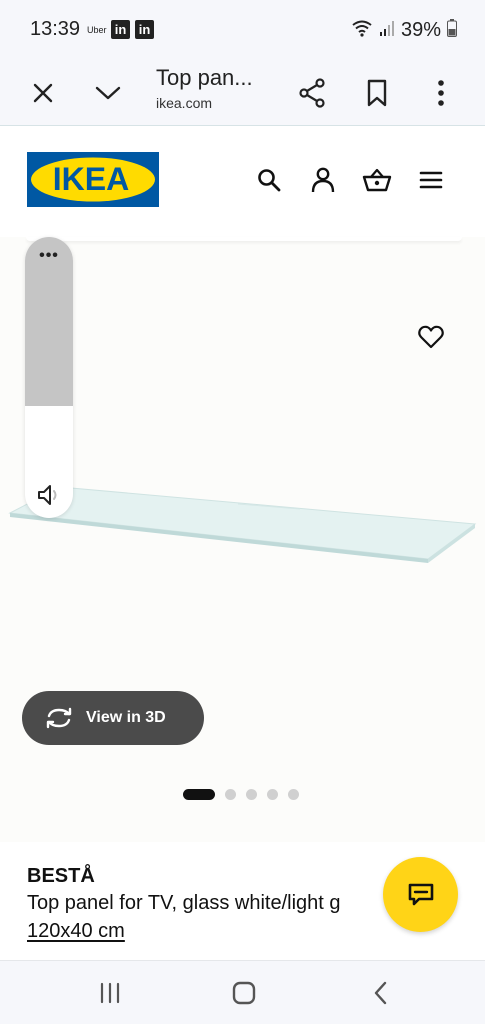  What do you see at coordinates (55, 29) in the screenshot?
I see `status-time: 13:39` at bounding box center [55, 29].